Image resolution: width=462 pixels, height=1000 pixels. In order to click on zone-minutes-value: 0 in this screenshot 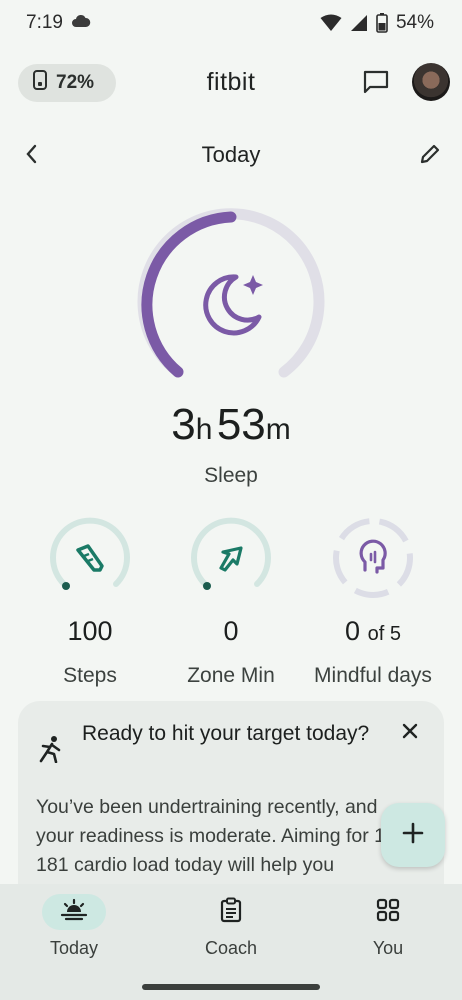, I will do `click(231, 631)`.